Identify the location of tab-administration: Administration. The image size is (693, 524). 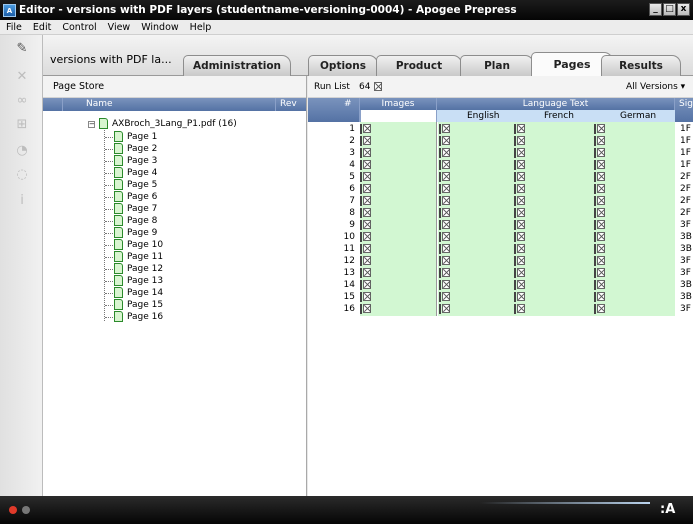
(237, 65).